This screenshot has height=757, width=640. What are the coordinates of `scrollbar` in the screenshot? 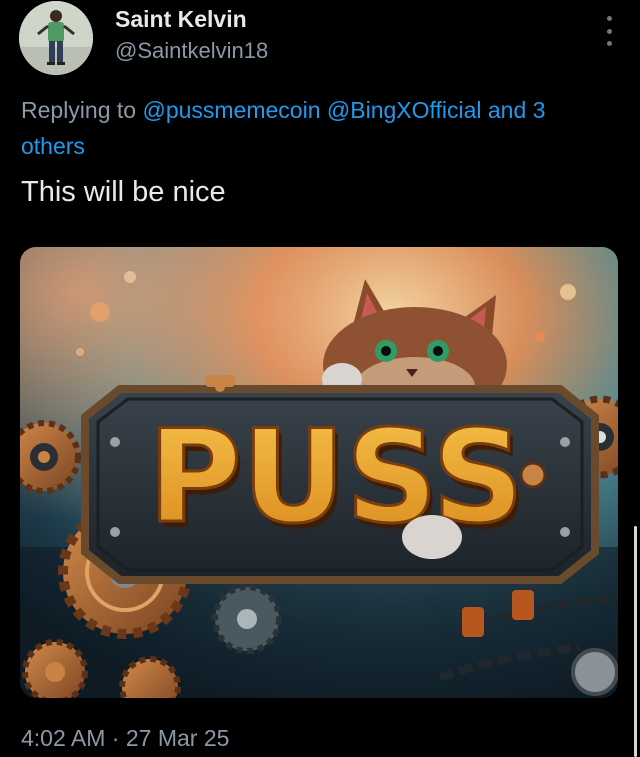 It's located at (635, 641).